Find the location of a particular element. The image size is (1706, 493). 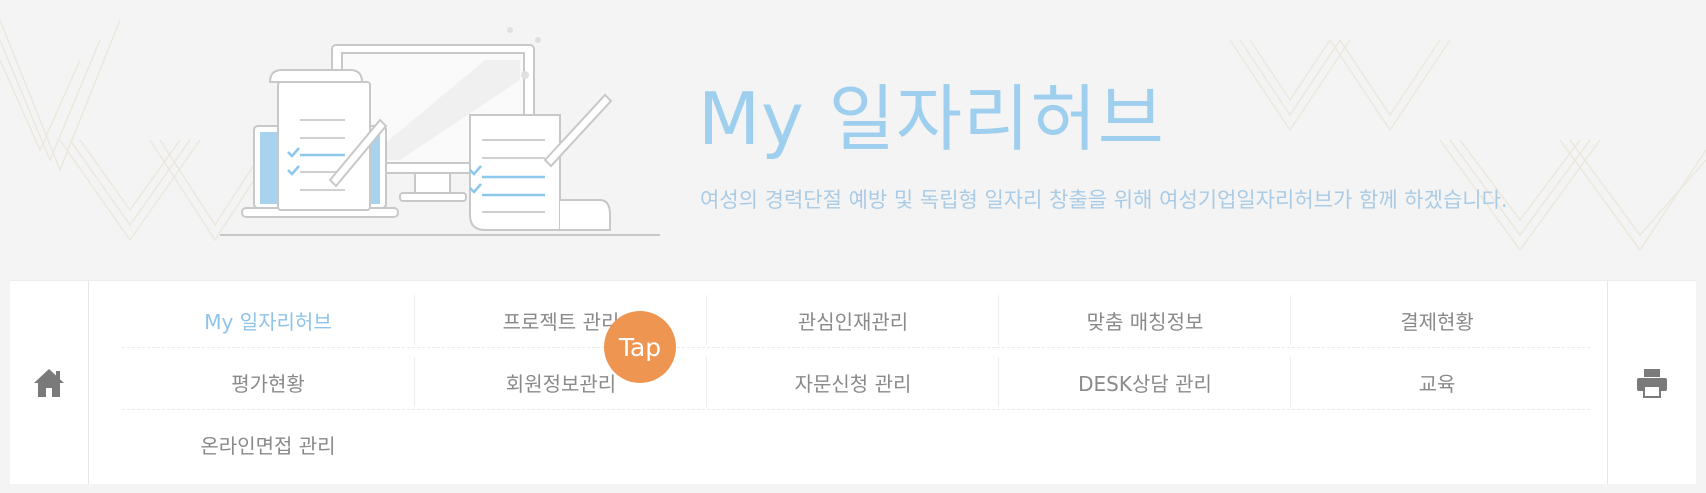

printer-icon is located at coordinates (1652, 383).